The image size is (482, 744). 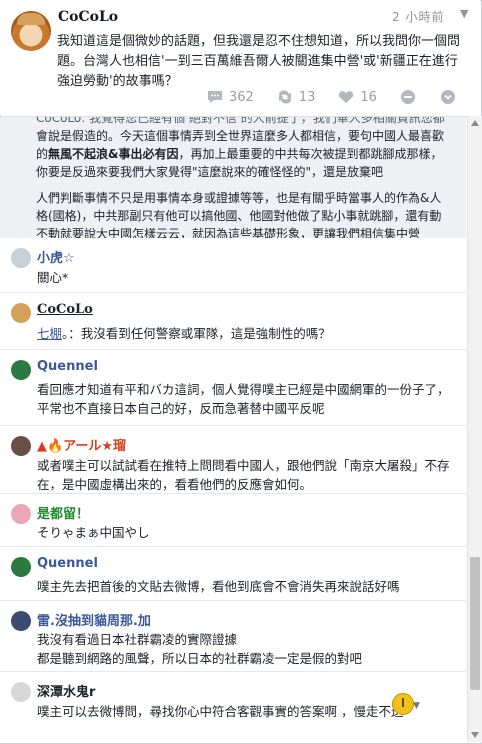 I want to click on scrollbar-thumb, so click(x=475, y=623).